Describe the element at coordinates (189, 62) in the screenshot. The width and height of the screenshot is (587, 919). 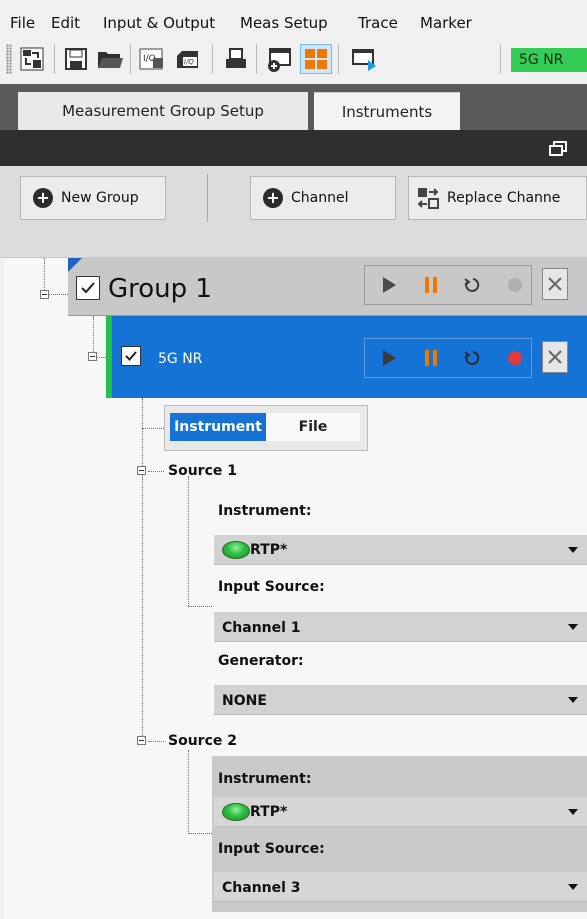
I see `svg-text: I/Q` at that location.